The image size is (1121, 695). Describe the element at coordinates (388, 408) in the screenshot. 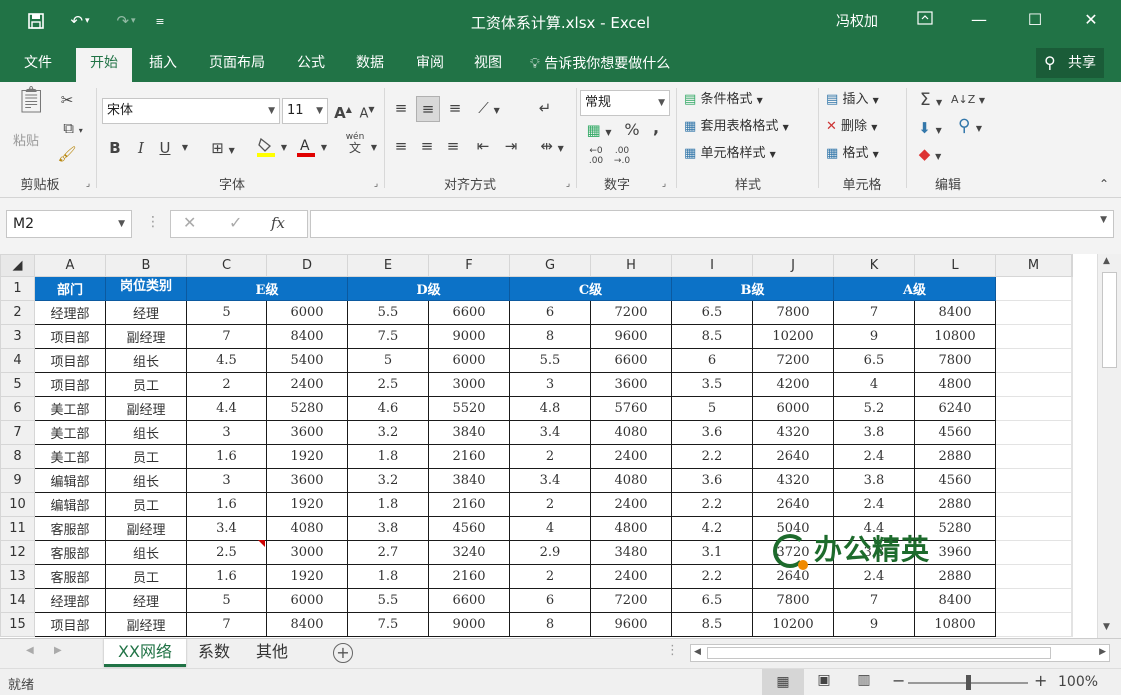

I see `cell: 4.6` at that location.